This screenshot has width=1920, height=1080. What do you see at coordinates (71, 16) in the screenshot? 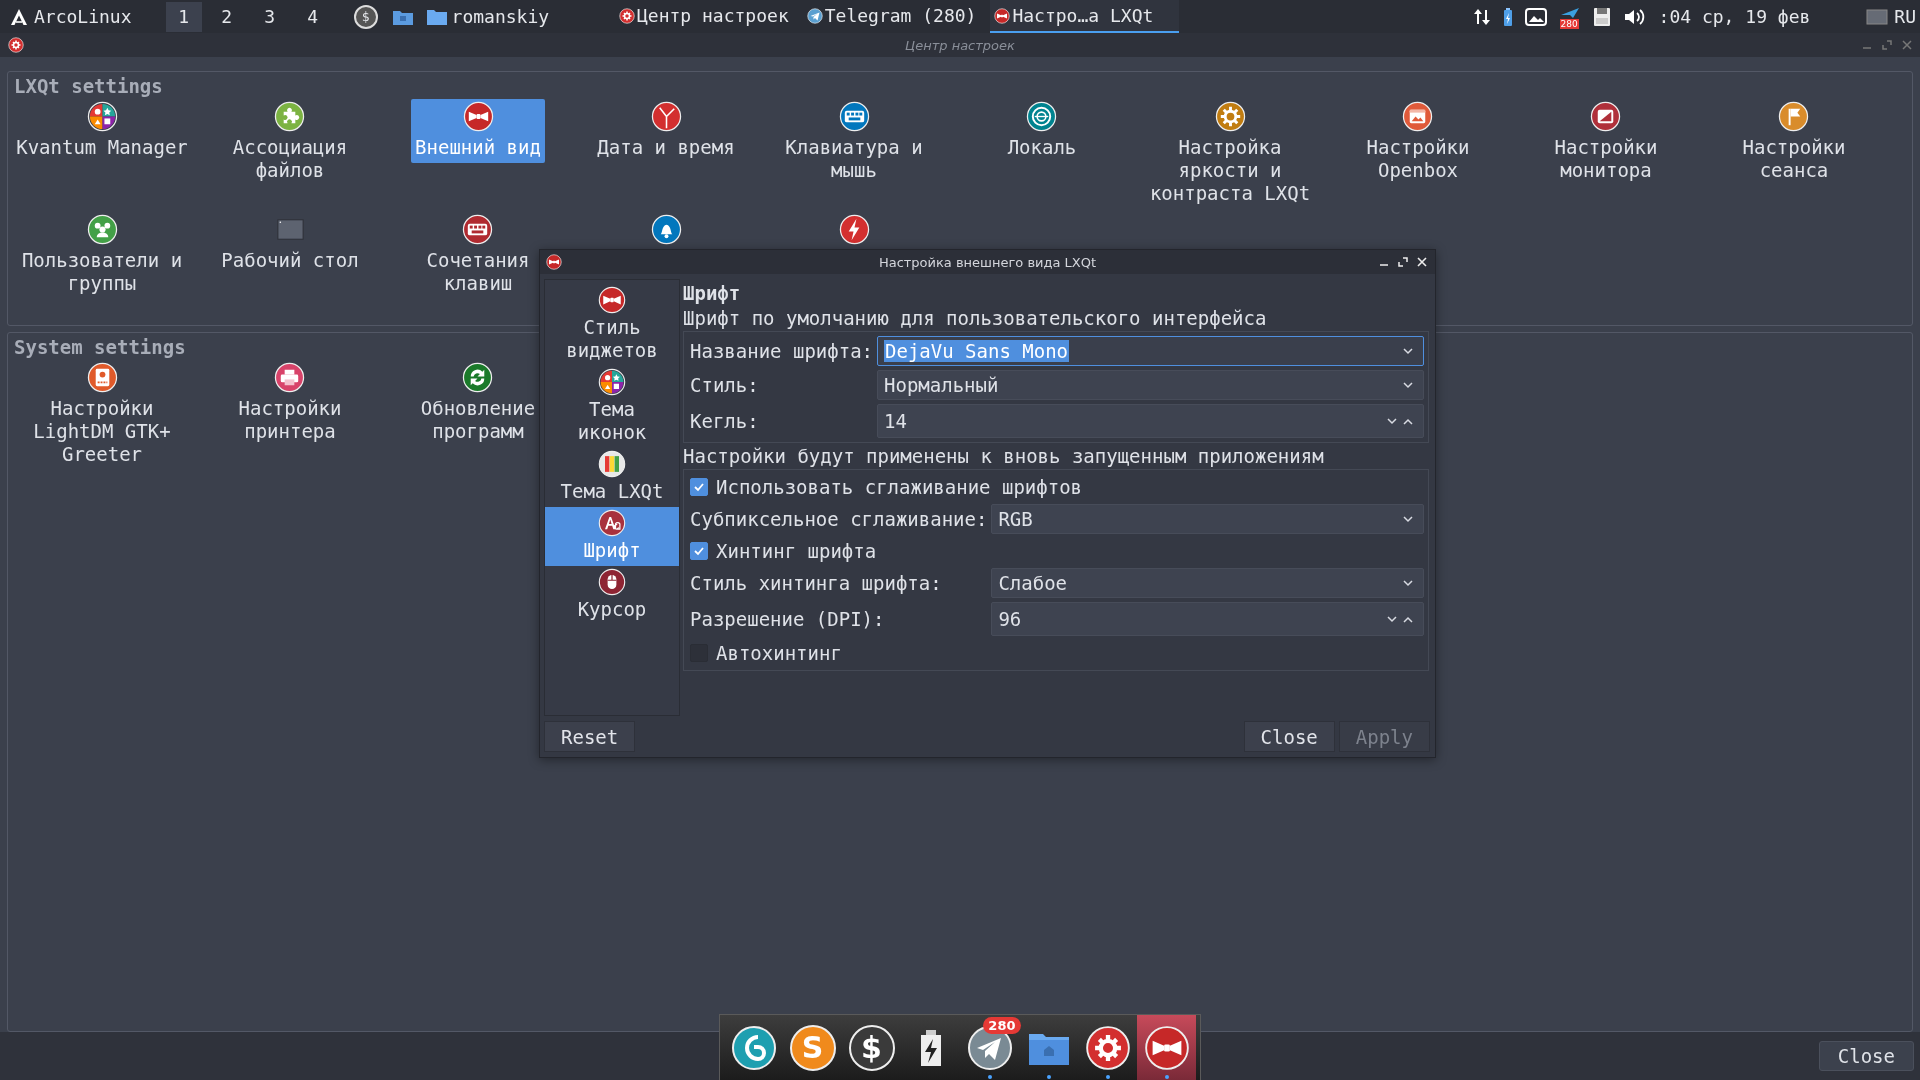
I see `launcher-button: ArcoLinux` at bounding box center [71, 16].